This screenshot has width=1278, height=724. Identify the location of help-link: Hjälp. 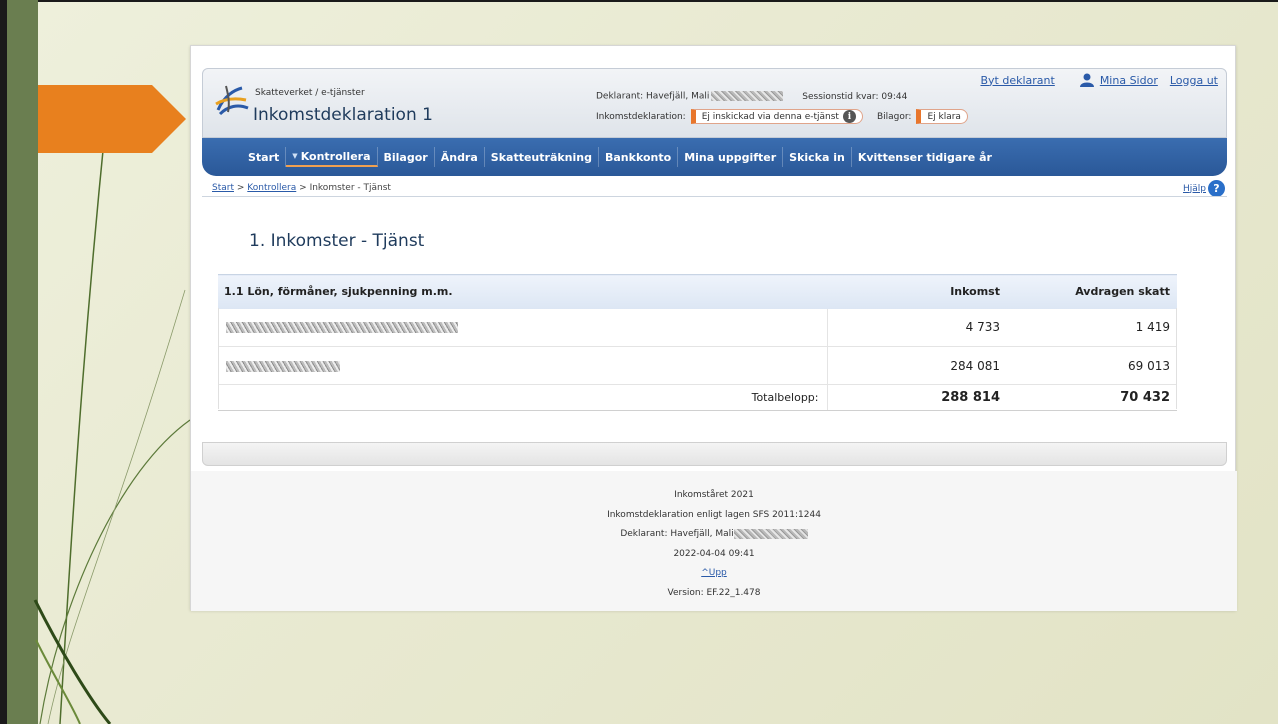
(1194, 189).